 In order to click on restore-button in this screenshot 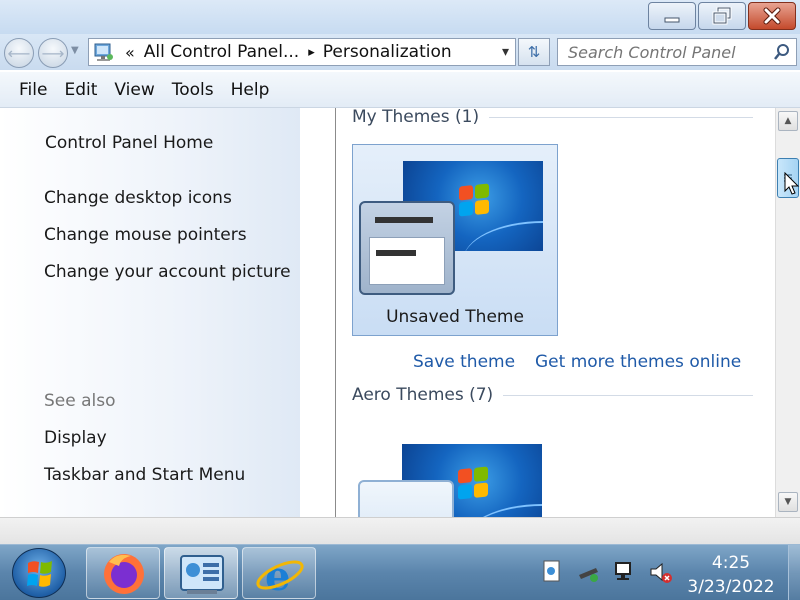, I will do `click(722, 16)`.